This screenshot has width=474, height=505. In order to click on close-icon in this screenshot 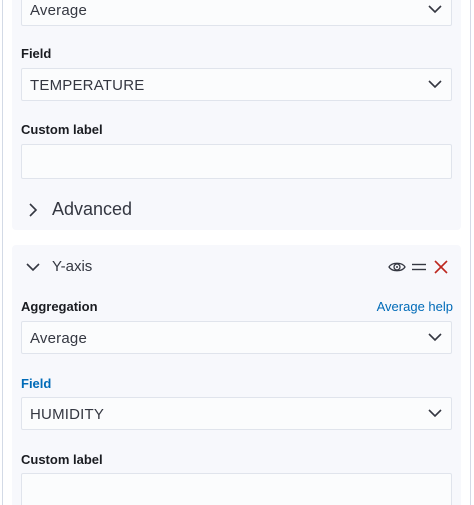, I will do `click(441, 267)`.